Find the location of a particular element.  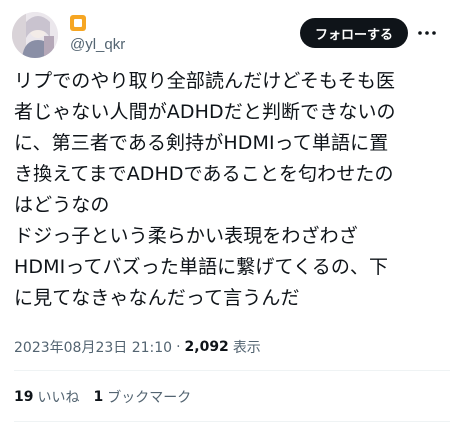

bookmarks-stat: 1 ブックマーク is located at coordinates (142, 397).